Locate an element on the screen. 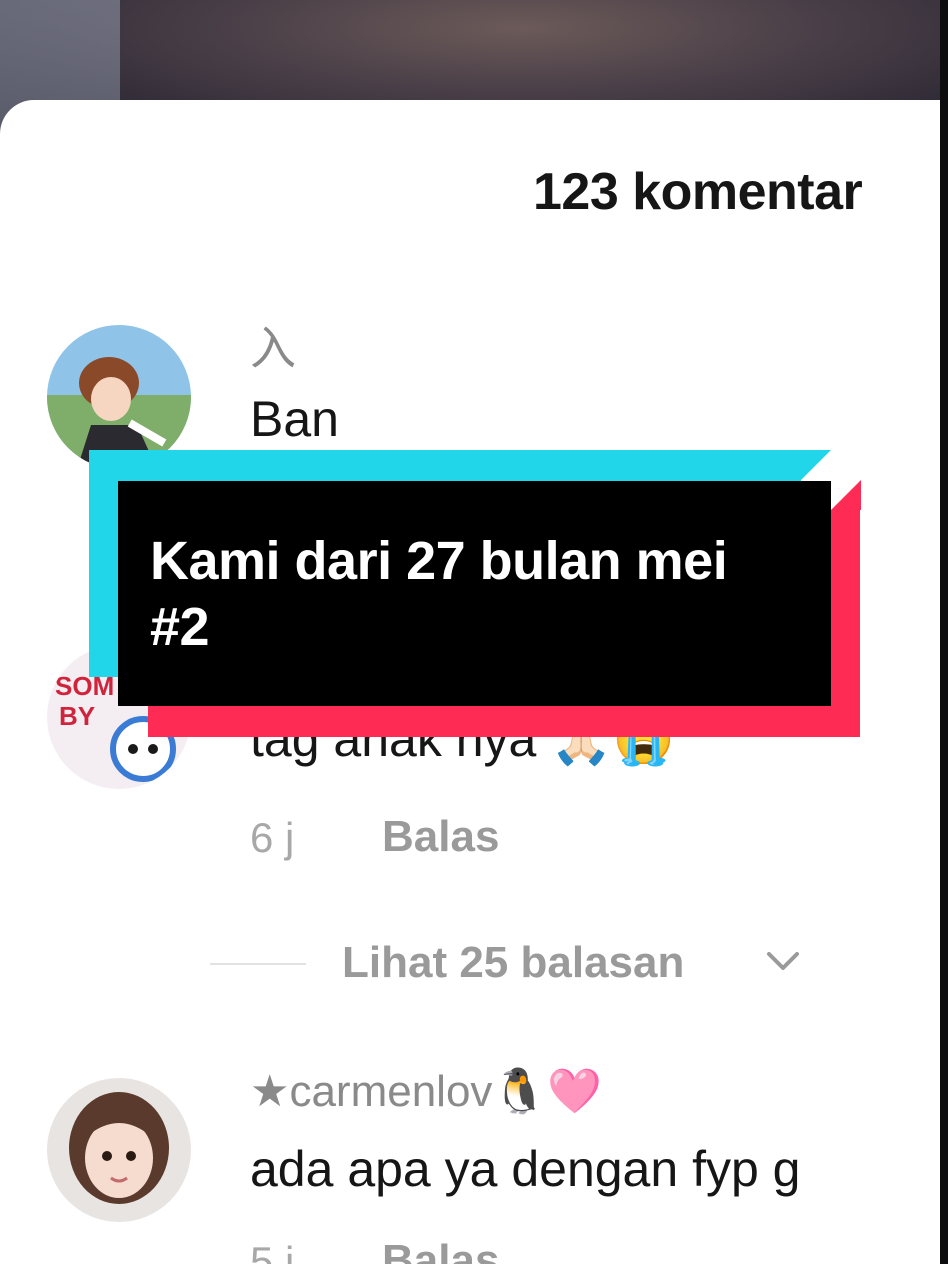 Image resolution: width=948 pixels, height=1264 pixels. svg-text: BY is located at coordinates (77, 716).